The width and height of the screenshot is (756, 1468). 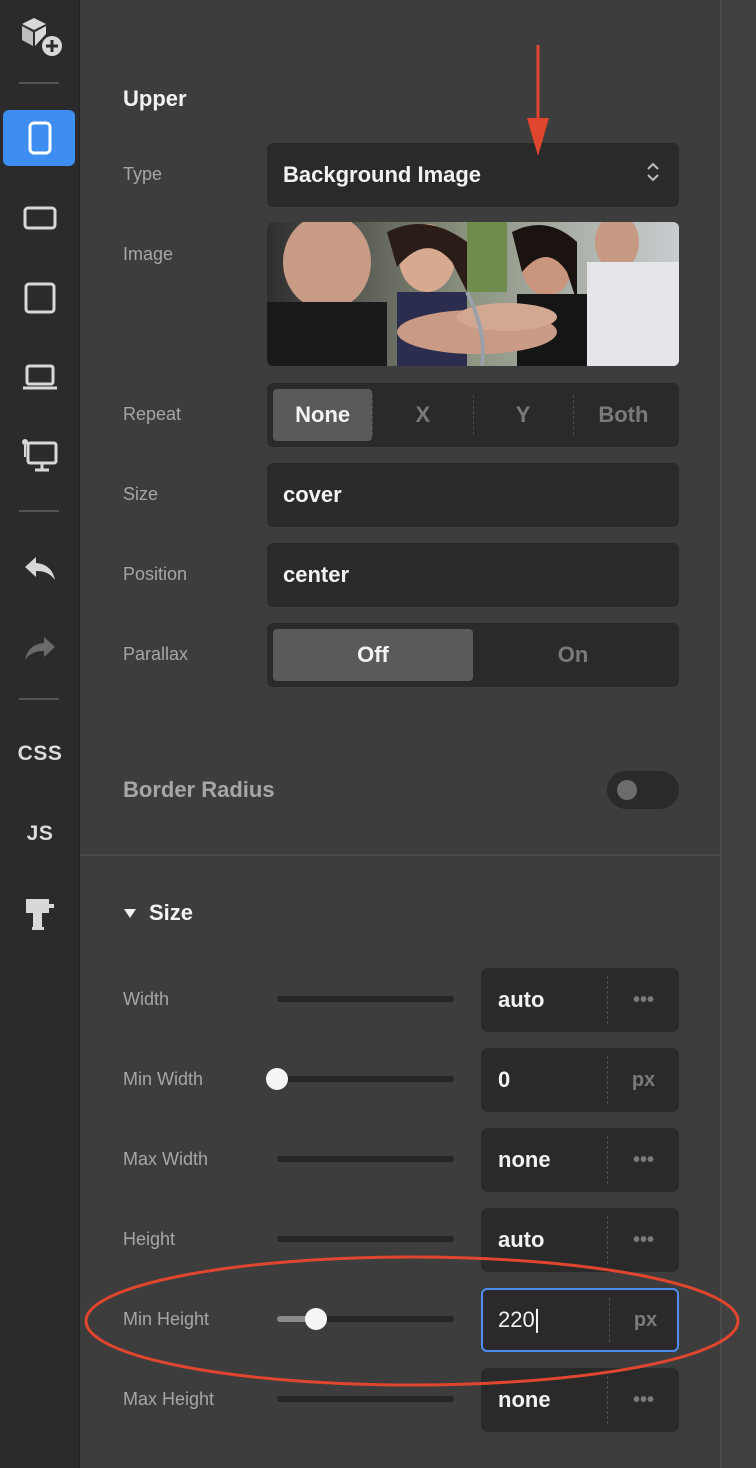 I want to click on repeat-option-none: None, so click(x=323, y=415).